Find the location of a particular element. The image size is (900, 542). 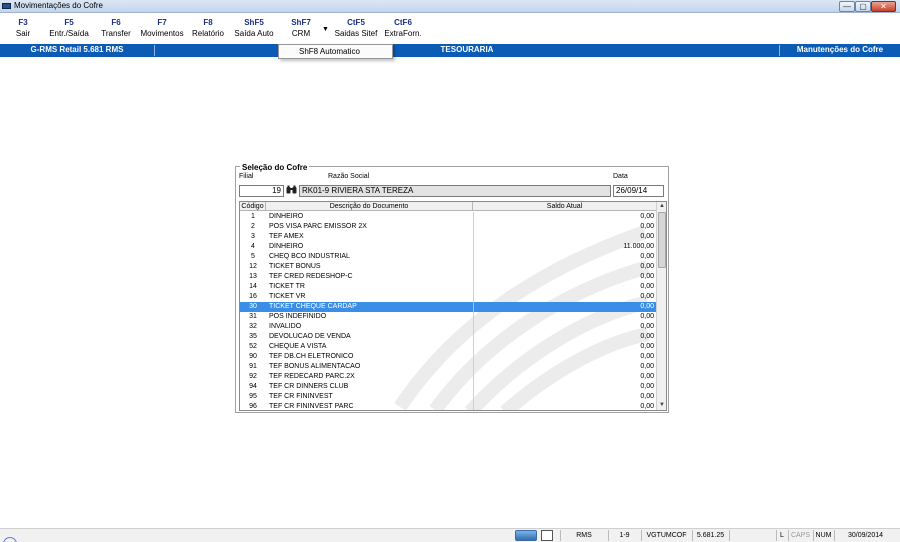

cell-saldo: 11.000,00 is located at coordinates (564, 247).